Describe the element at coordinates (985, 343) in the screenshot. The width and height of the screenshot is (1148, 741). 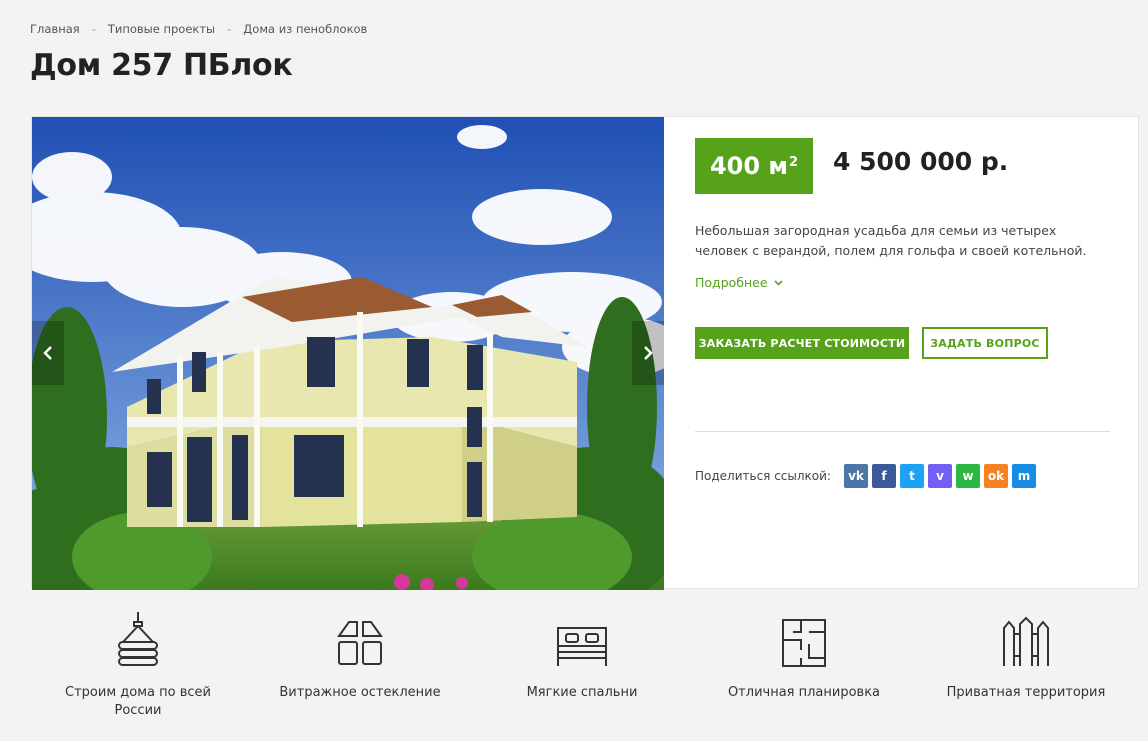
I see `ask-question-button: ЗАДАТЬ ВОПРОС` at that location.